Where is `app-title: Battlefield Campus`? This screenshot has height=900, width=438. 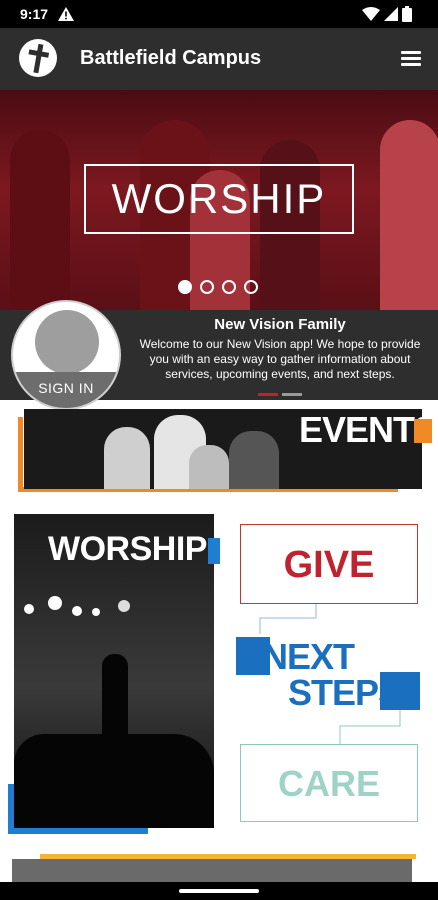
app-title: Battlefield Campus is located at coordinates (171, 58).